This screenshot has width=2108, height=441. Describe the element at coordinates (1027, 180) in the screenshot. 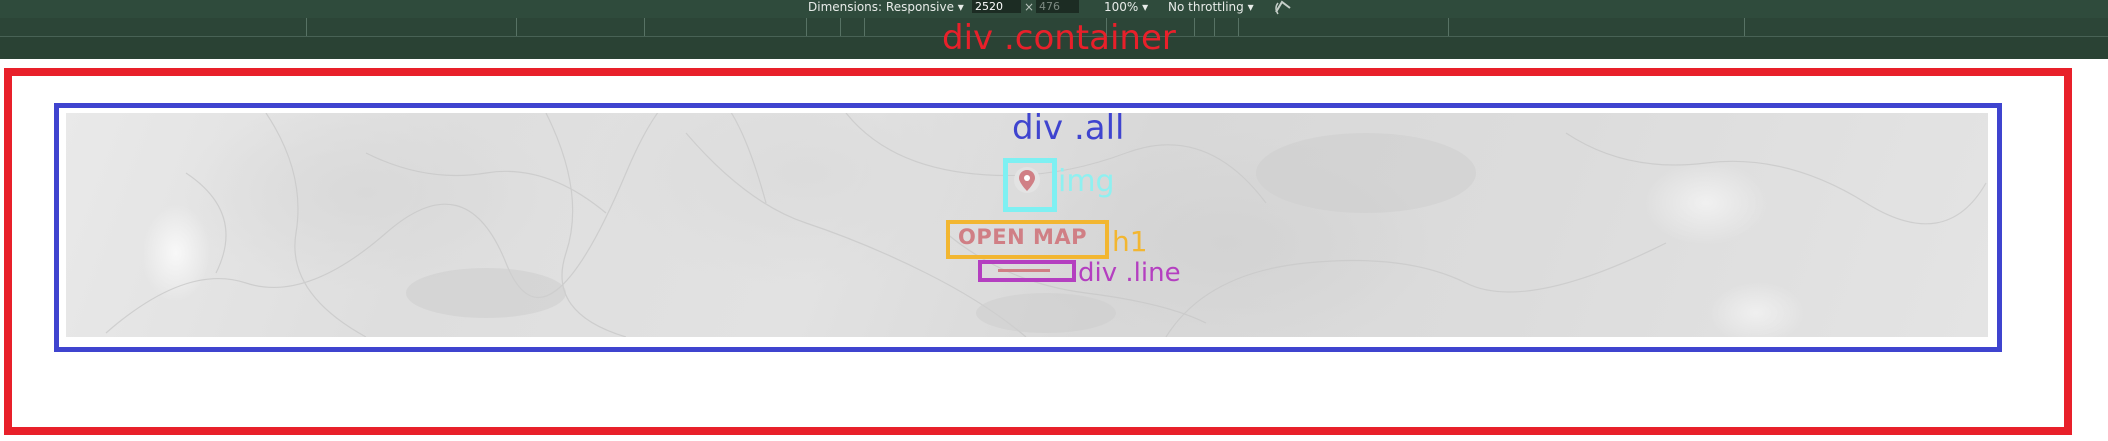

I see `map-pin-icon` at that location.